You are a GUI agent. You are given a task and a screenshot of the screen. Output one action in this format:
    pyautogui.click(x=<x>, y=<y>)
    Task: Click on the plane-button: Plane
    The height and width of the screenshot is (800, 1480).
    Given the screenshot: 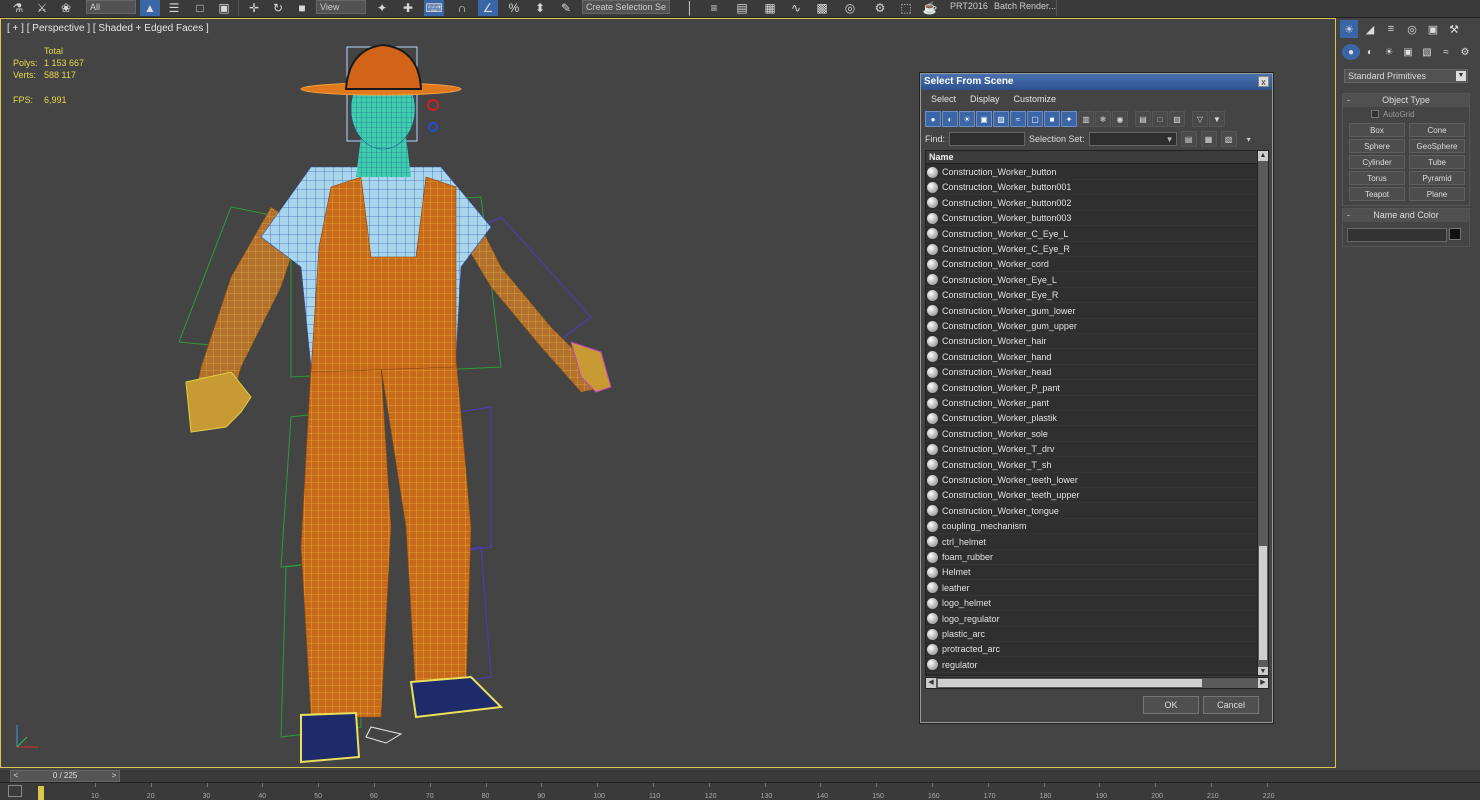 What is the action you would take?
    pyautogui.click(x=1437, y=194)
    